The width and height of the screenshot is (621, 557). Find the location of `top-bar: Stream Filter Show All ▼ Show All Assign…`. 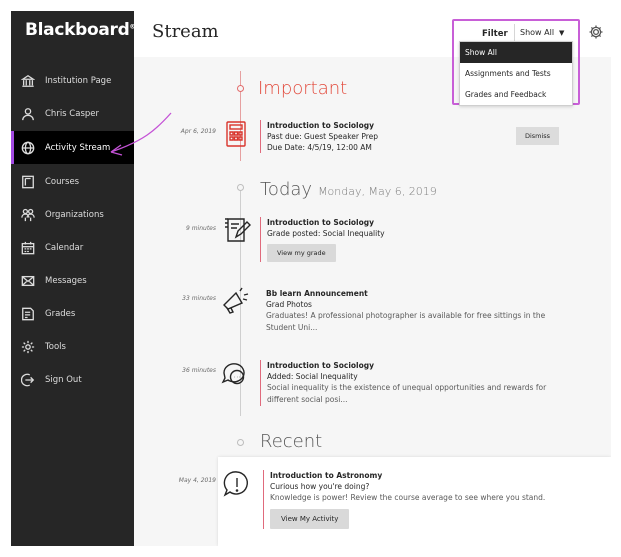

top-bar: Stream Filter Show All ▼ Show All Assign… is located at coordinates (372, 58).